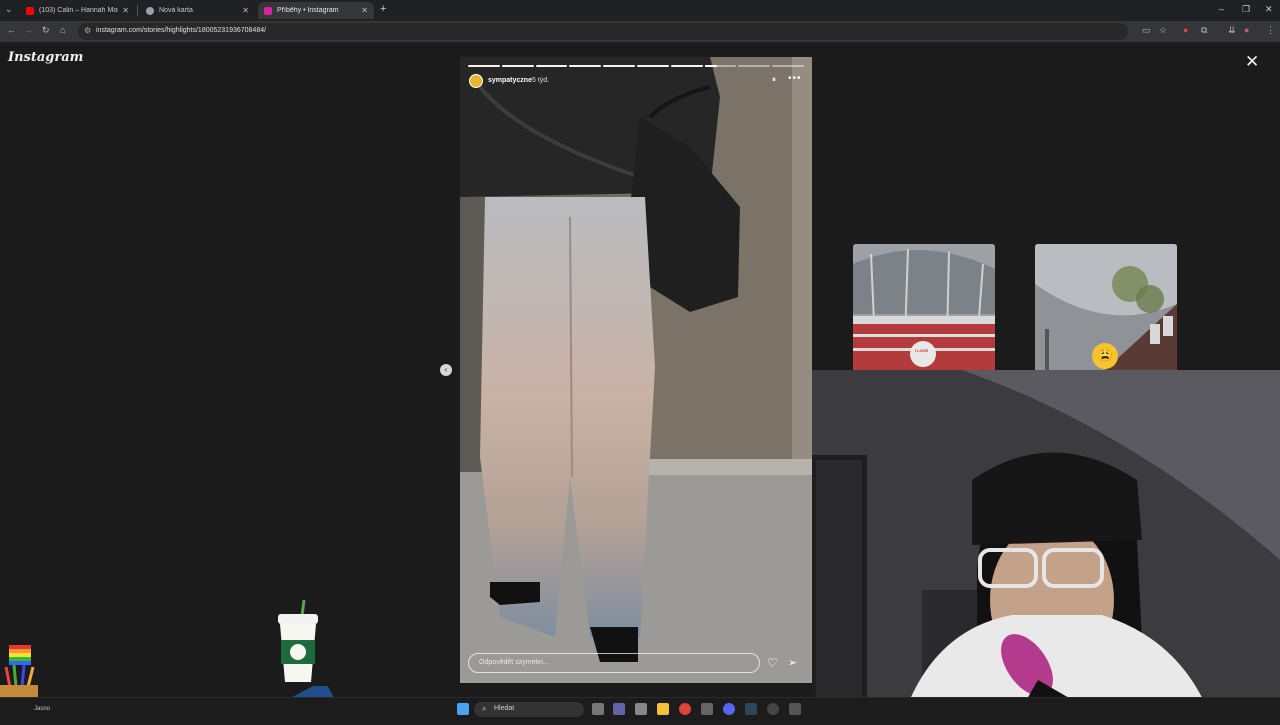 The height and width of the screenshot is (725, 1280). Describe the element at coordinates (729, 709) in the screenshot. I see `discord-icon` at that location.